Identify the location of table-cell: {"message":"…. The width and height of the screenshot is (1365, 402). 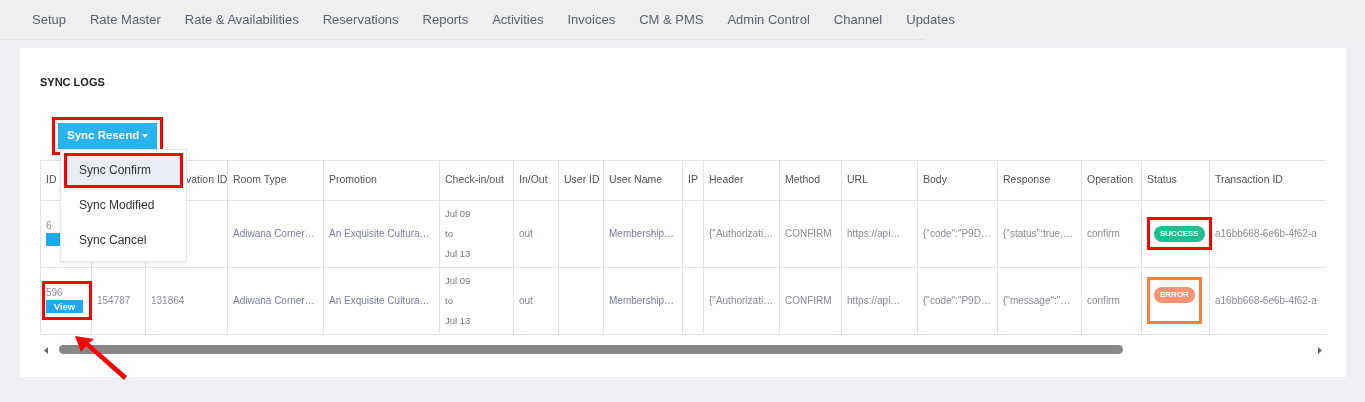
(1037, 300).